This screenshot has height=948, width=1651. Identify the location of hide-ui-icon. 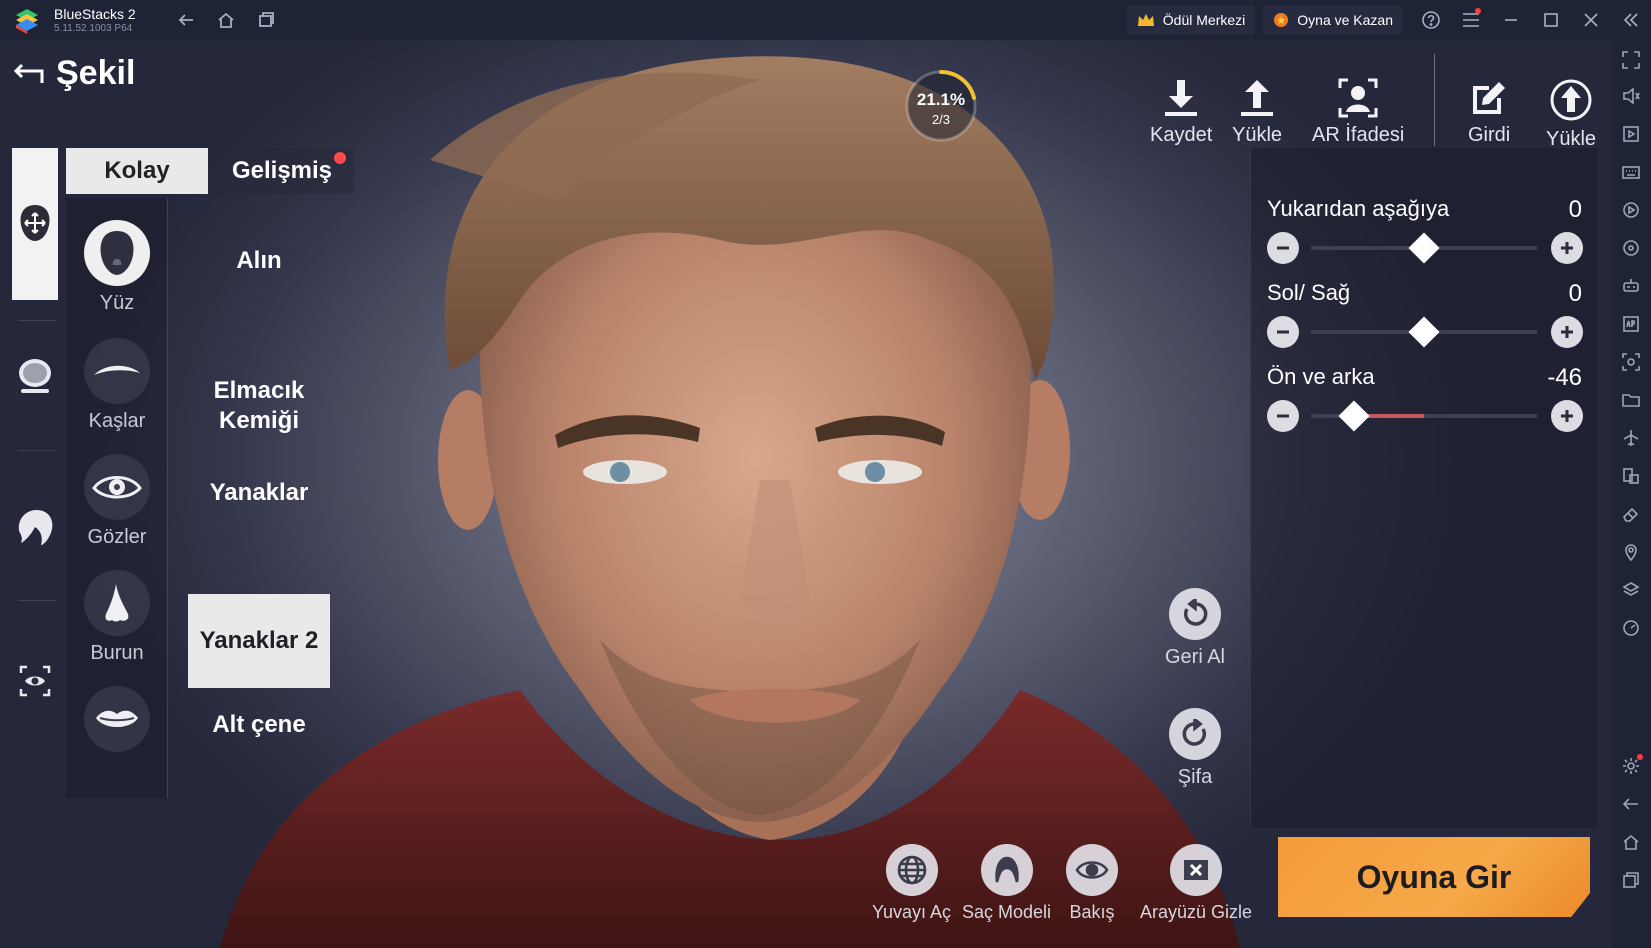
(1196, 870).